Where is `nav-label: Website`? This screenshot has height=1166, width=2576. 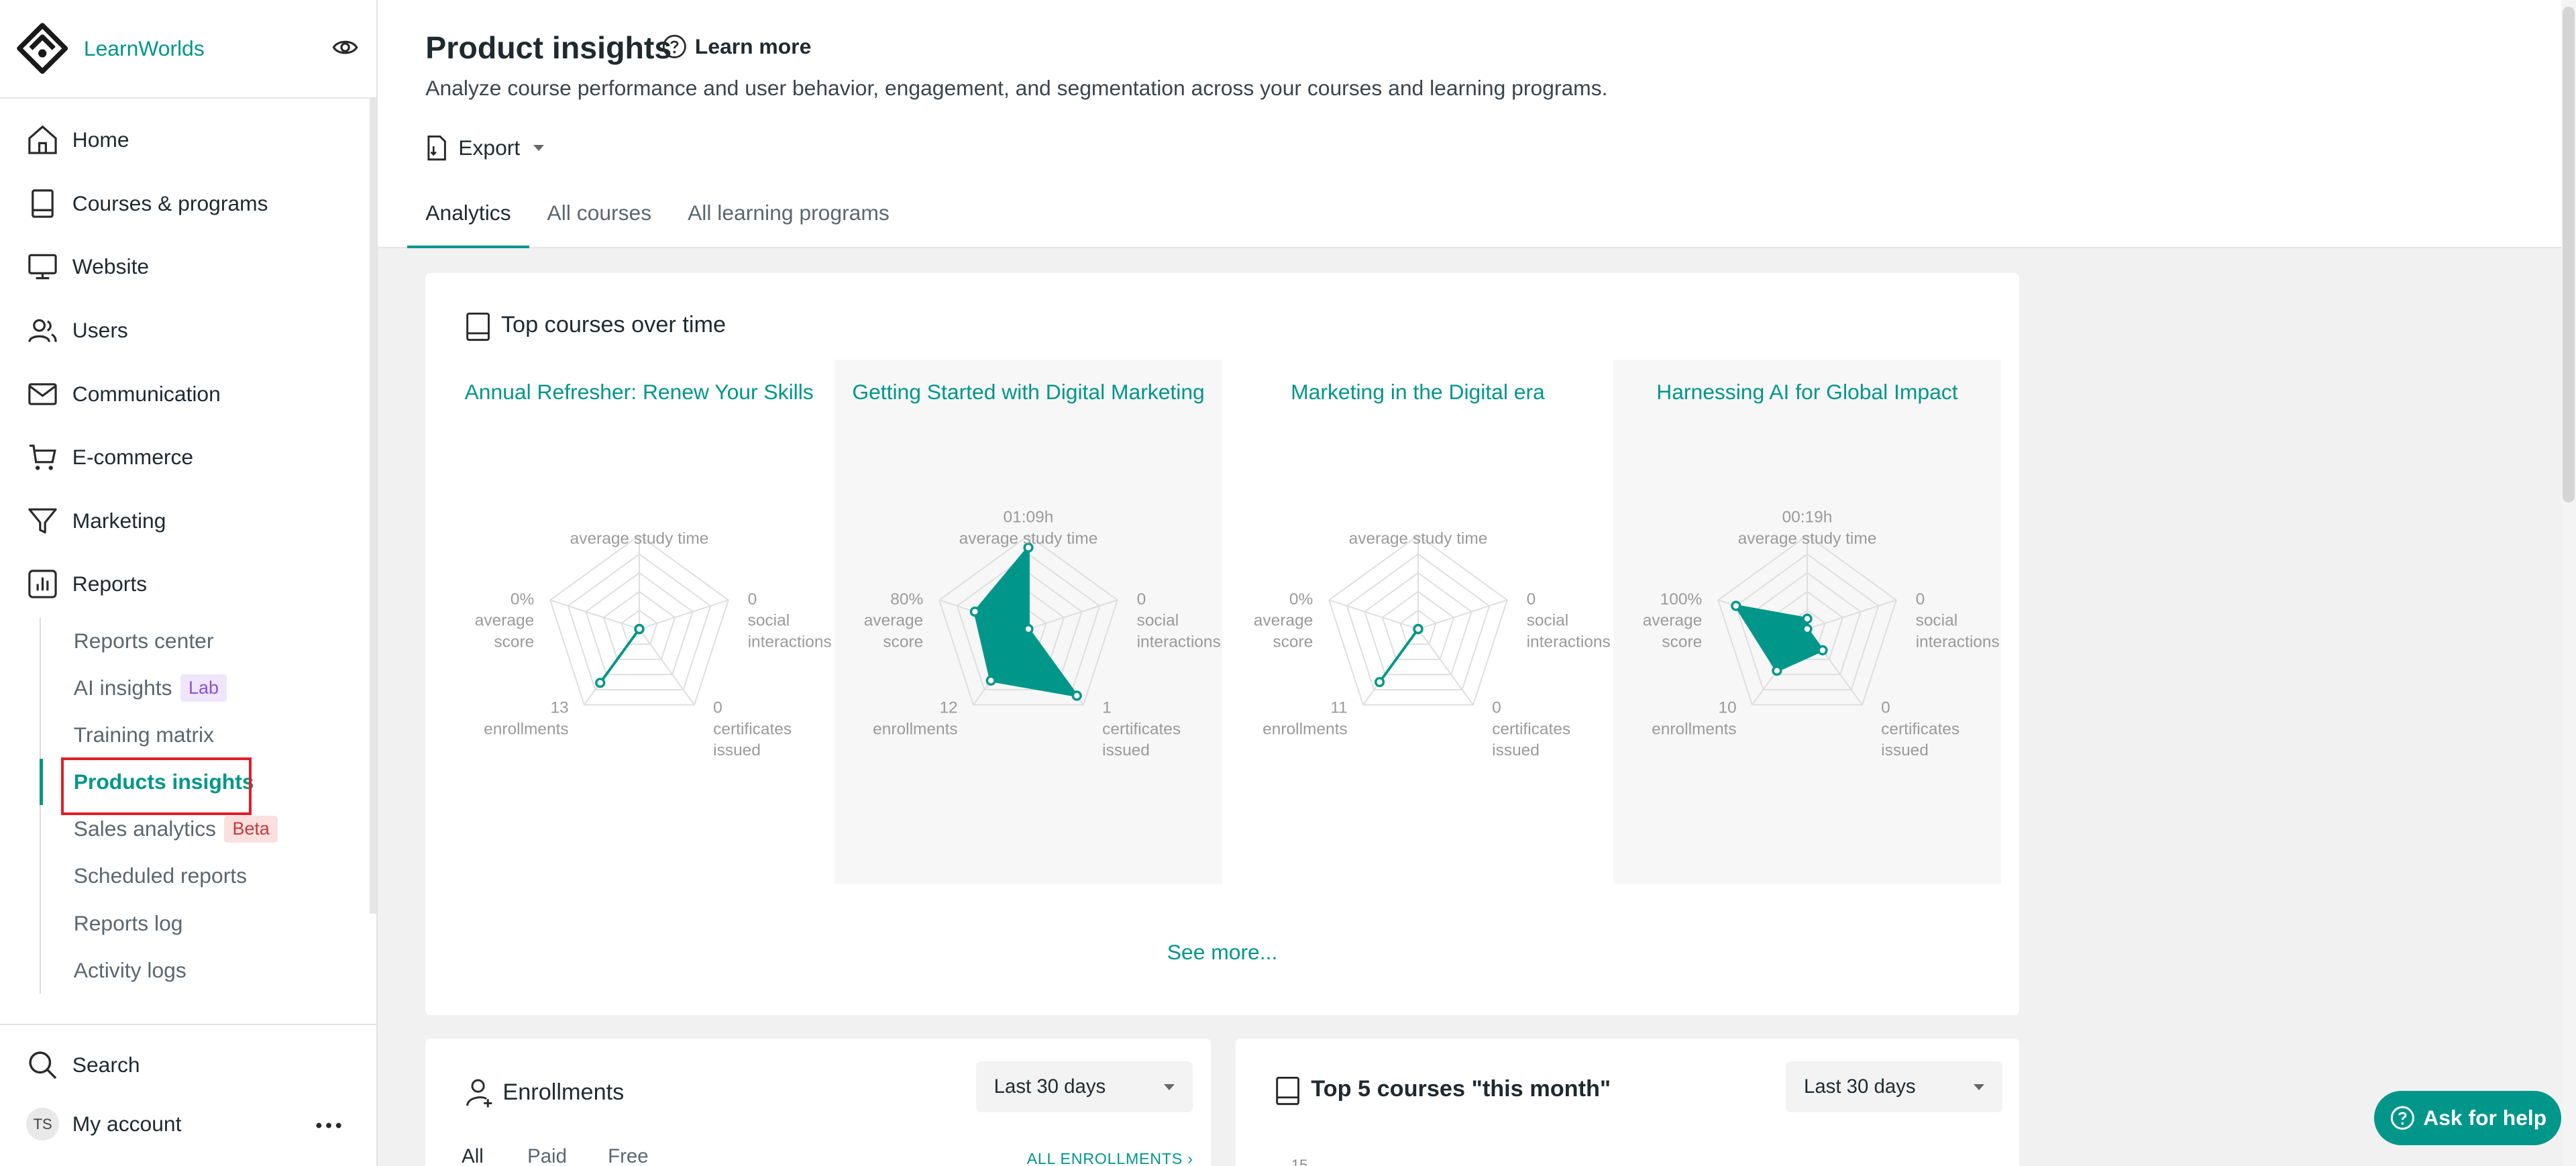
nav-label: Website is located at coordinates (111, 266).